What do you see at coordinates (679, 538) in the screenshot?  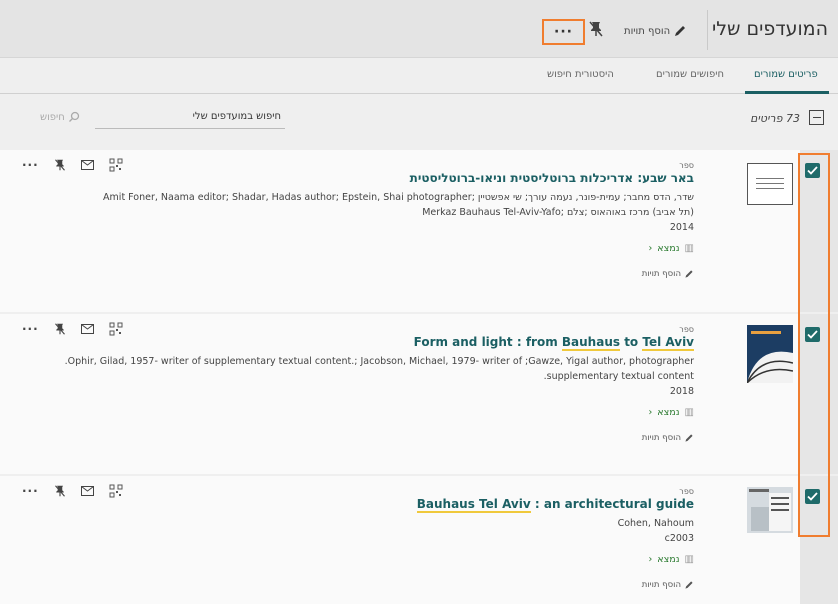 I see `record-year: c2003` at bounding box center [679, 538].